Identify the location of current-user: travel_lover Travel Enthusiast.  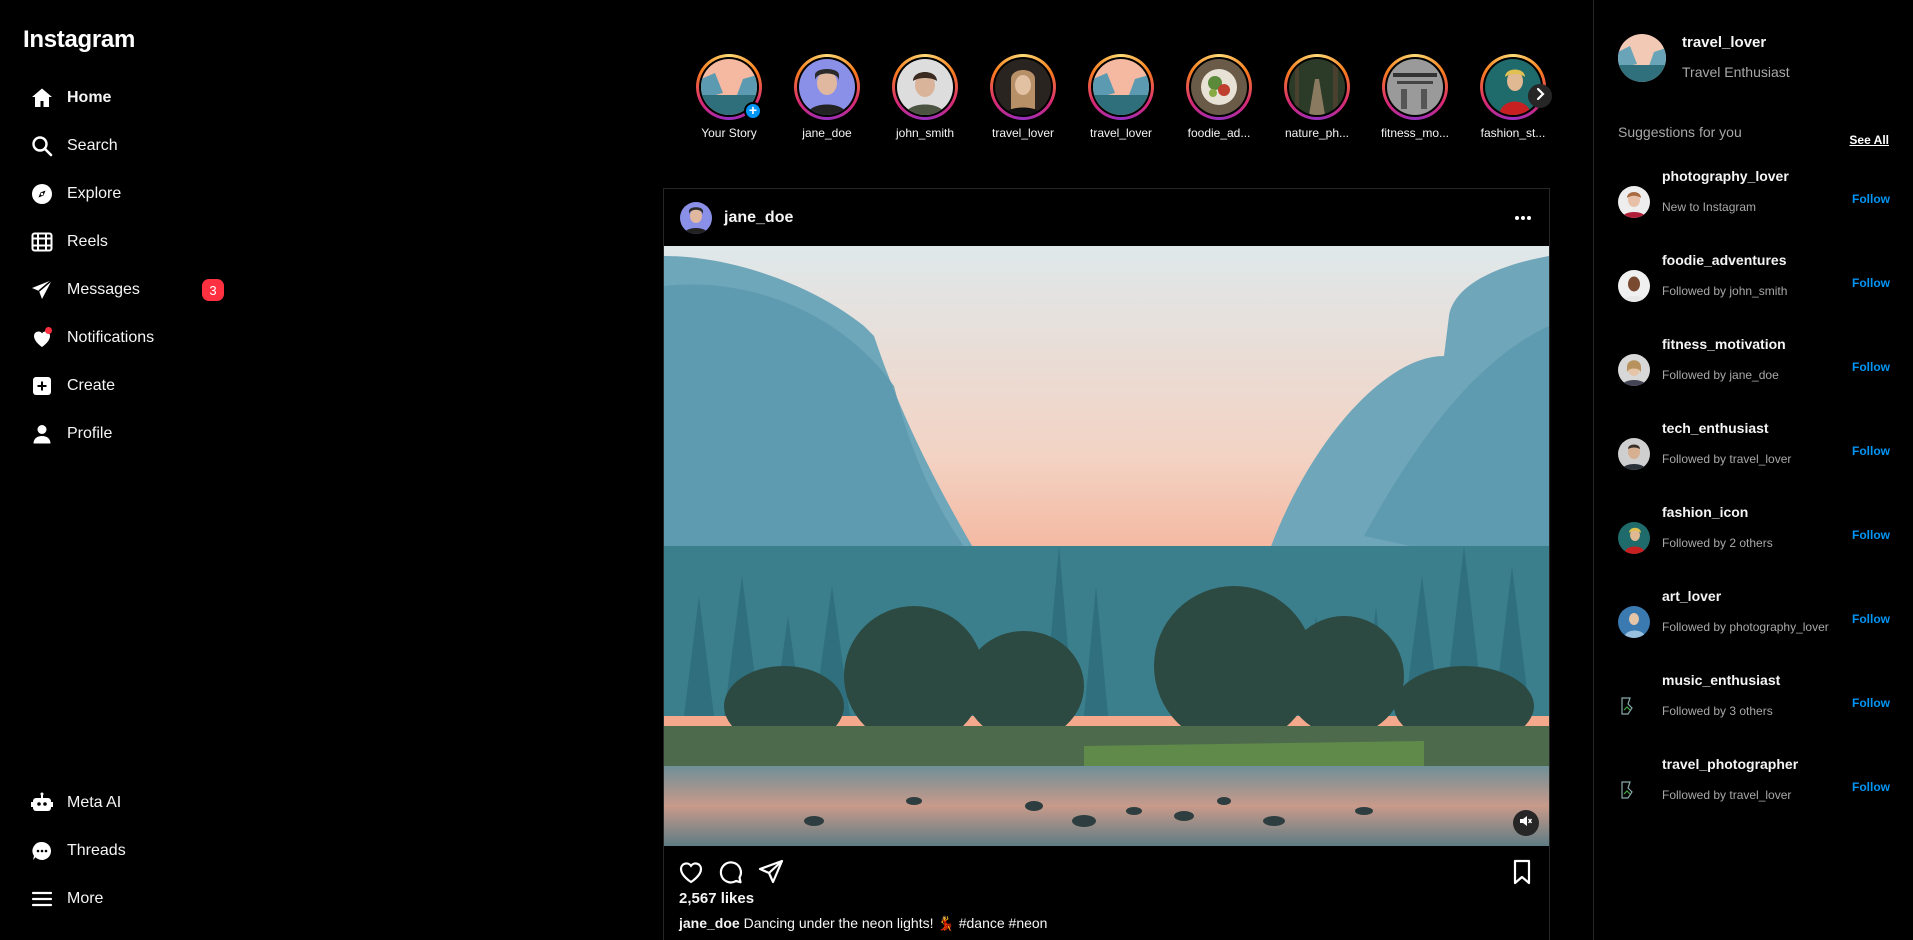
(1758, 60).